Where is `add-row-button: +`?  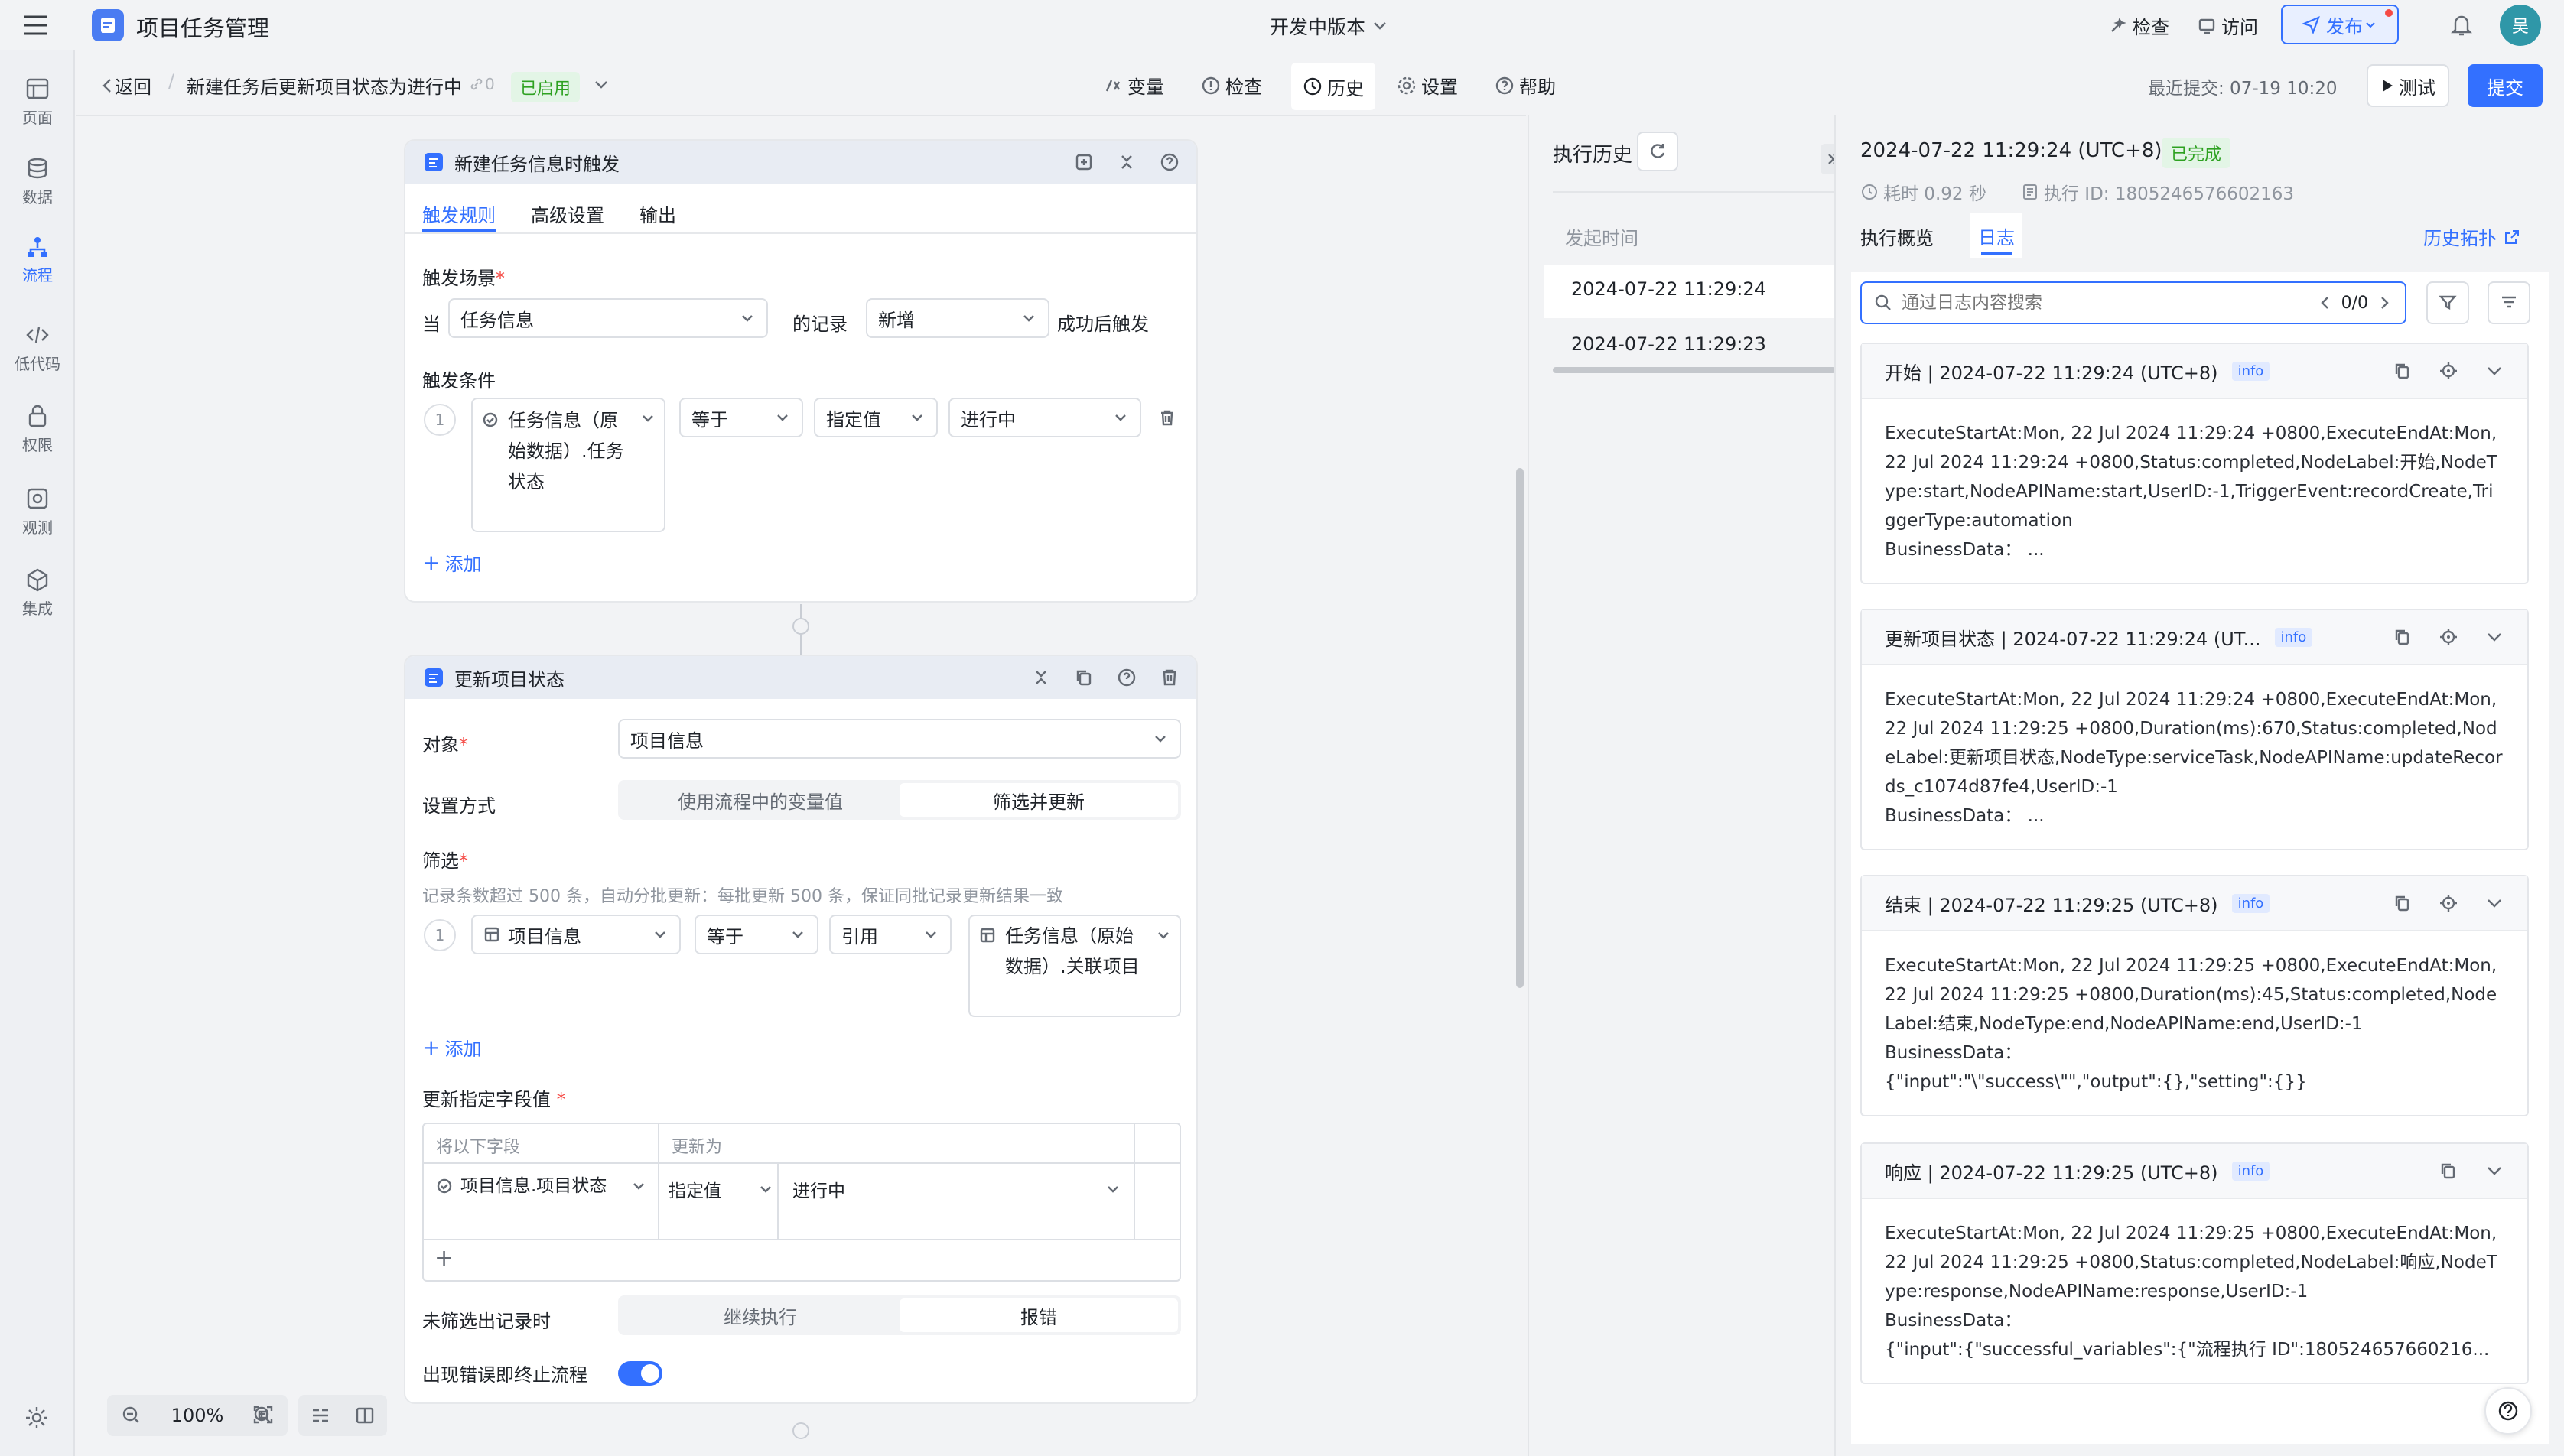 add-row-button: + is located at coordinates (444, 1258).